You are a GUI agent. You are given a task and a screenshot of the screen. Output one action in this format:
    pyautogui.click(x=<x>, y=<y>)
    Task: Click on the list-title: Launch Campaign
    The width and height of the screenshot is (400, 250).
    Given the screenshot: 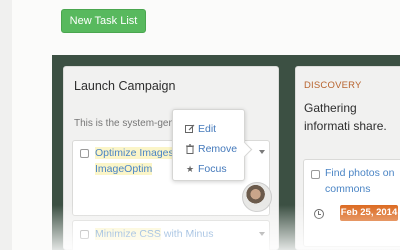 What is the action you would take?
    pyautogui.click(x=124, y=86)
    